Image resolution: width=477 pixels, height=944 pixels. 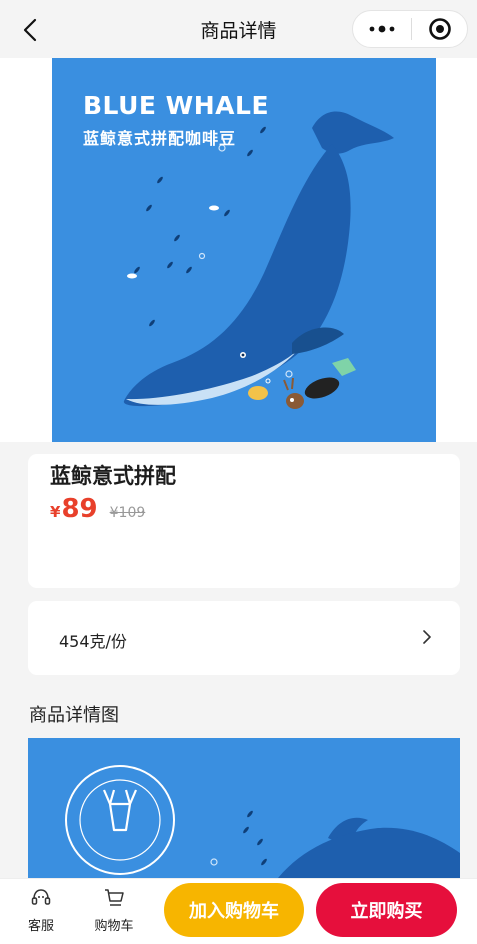 I want to click on current-price: 89, so click(x=79, y=509).